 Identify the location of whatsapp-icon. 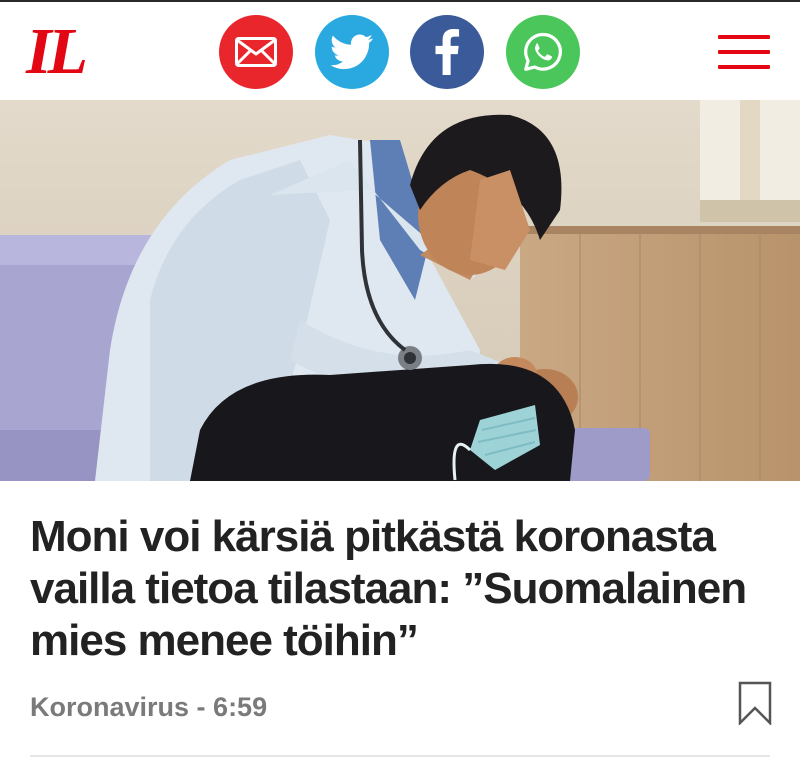
(543, 51).